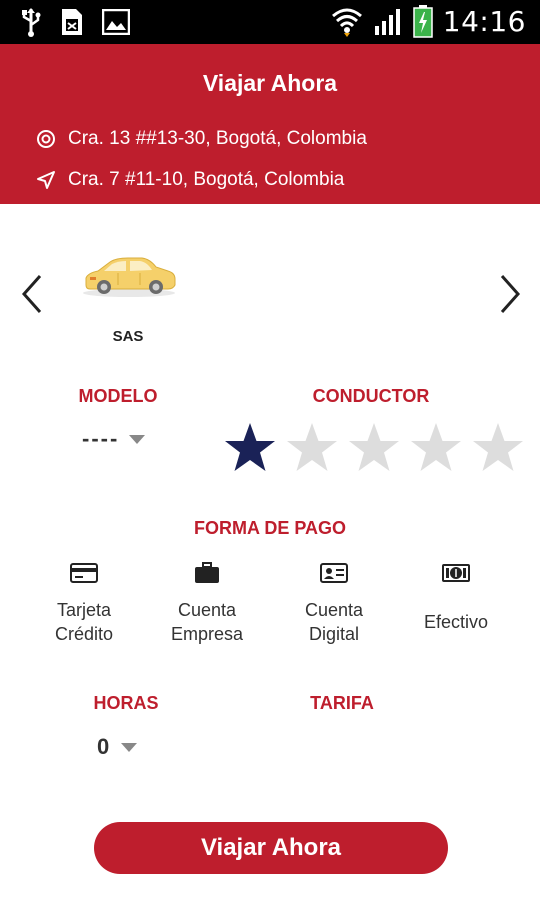 This screenshot has width=540, height=900. Describe the element at coordinates (207, 622) in the screenshot. I see `payment-option-label: Cuenta Empresa` at that location.